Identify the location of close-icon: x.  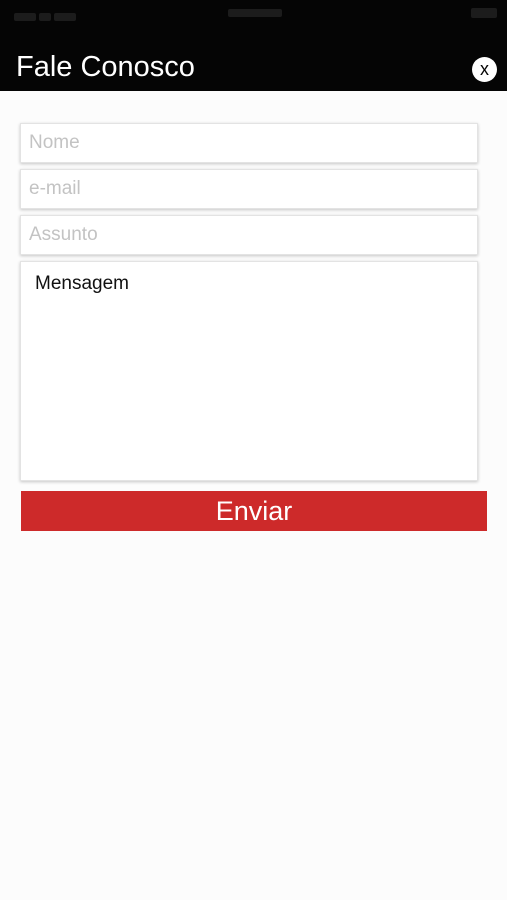
(484, 69).